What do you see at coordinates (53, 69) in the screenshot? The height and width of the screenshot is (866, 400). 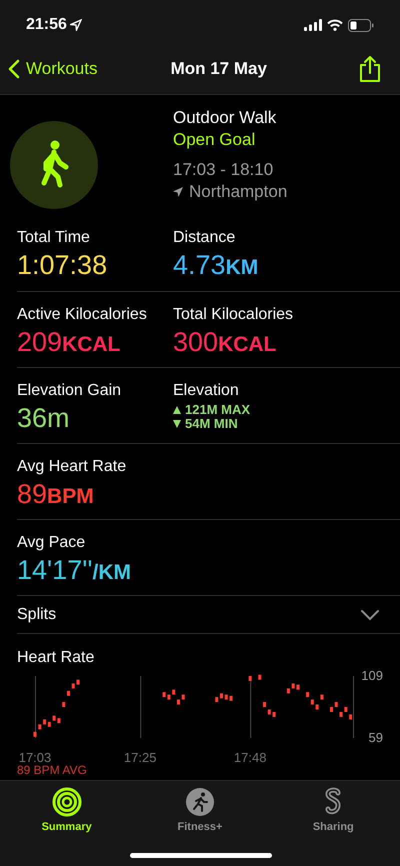 I see `back-button: Workouts` at bounding box center [53, 69].